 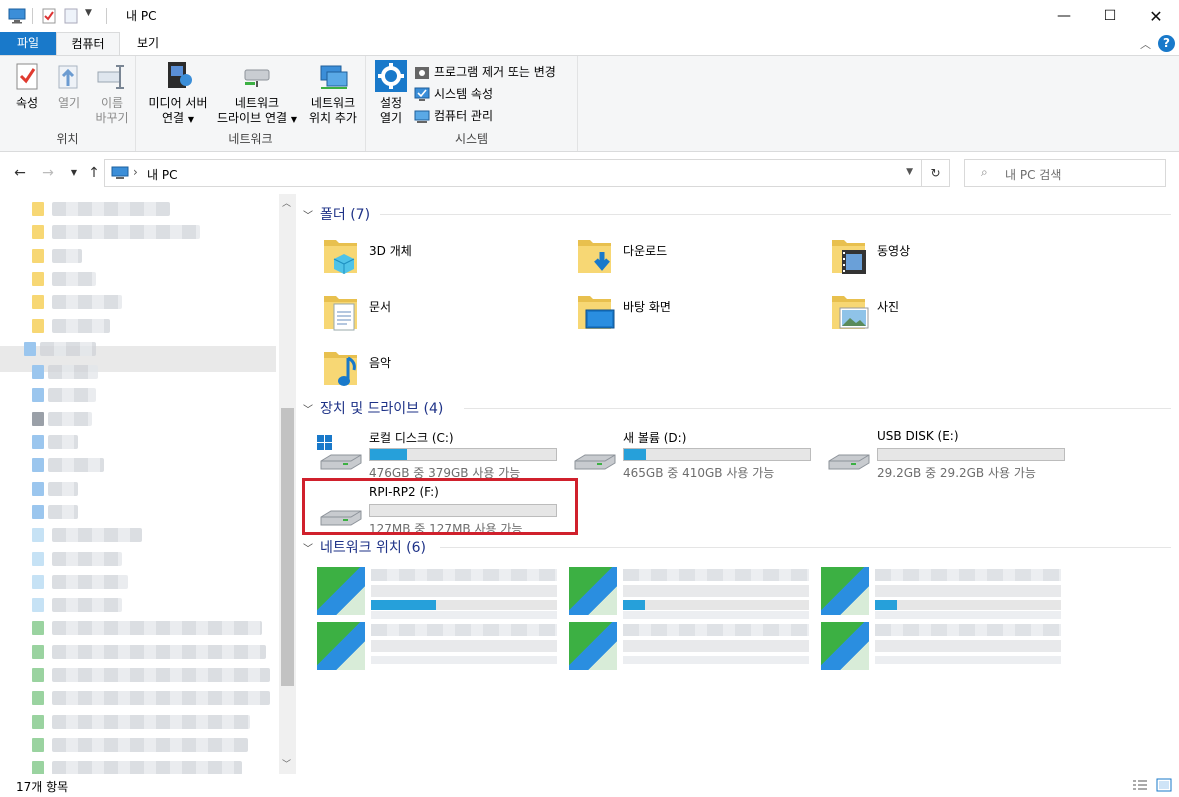 What do you see at coordinates (333, 93) in the screenshot?
I see `add-network-location-button: 네트워크 위치 추가` at bounding box center [333, 93].